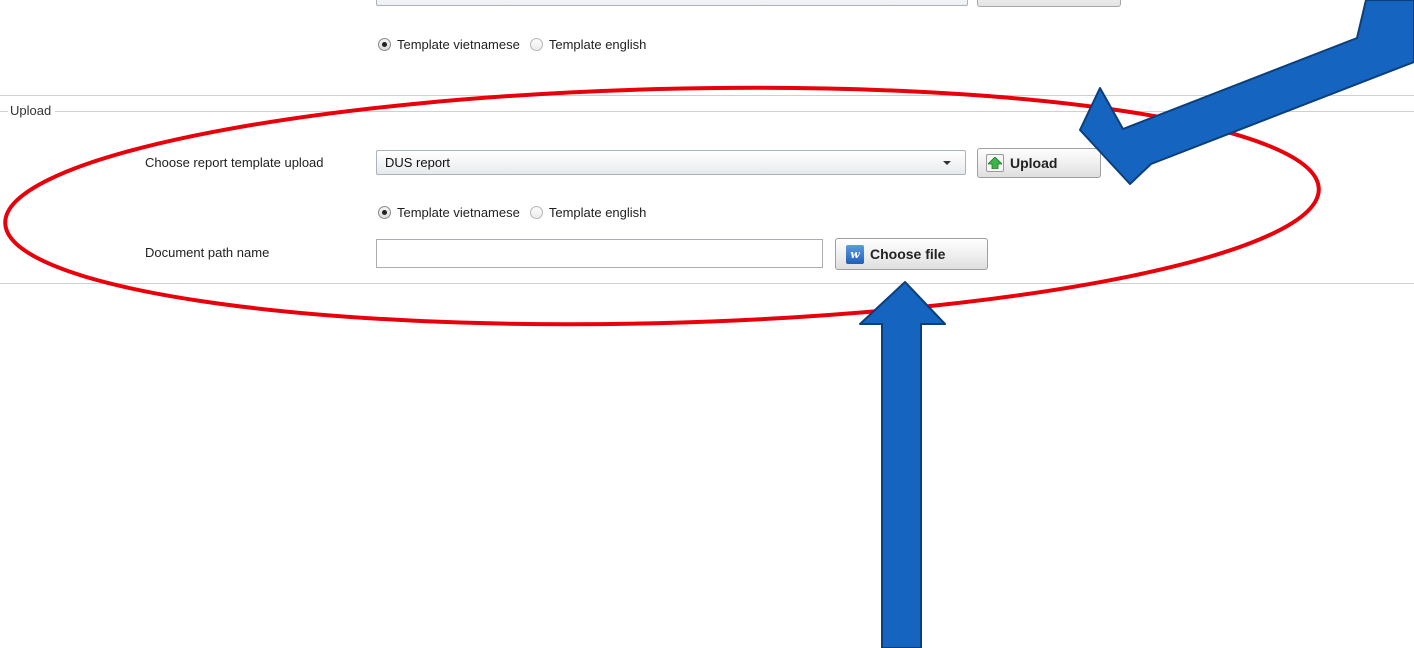 The height and width of the screenshot is (648, 1414). What do you see at coordinates (707, 111) in the screenshot?
I see `upload-group-border` at bounding box center [707, 111].